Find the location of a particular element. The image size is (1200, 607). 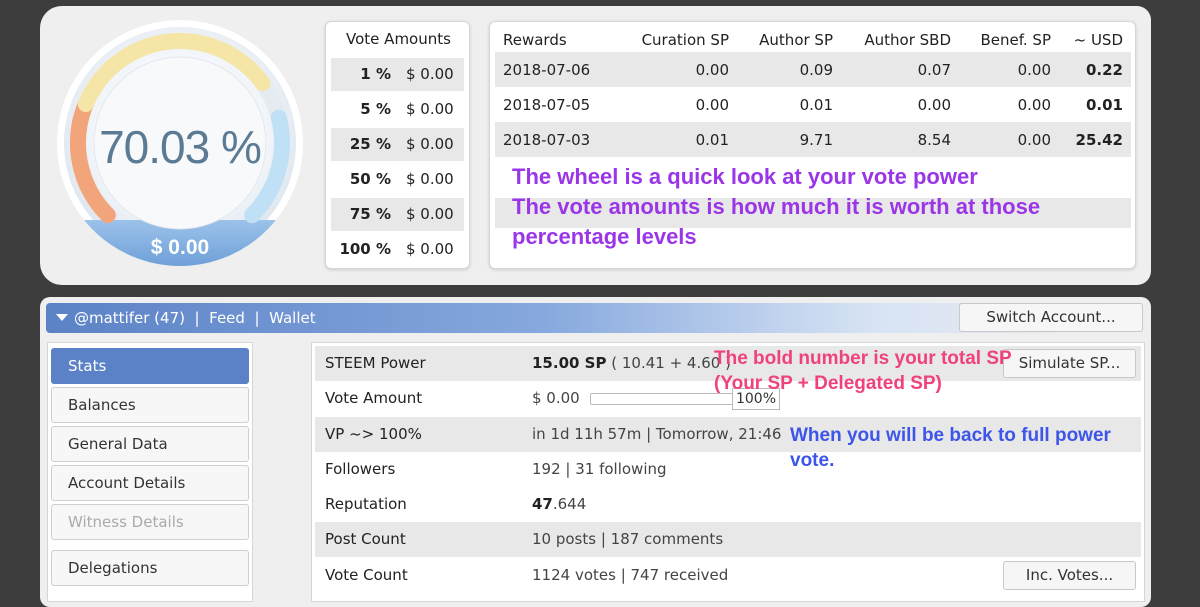

stat-row-reputation: Reputation 47.644 is located at coordinates (728, 504).